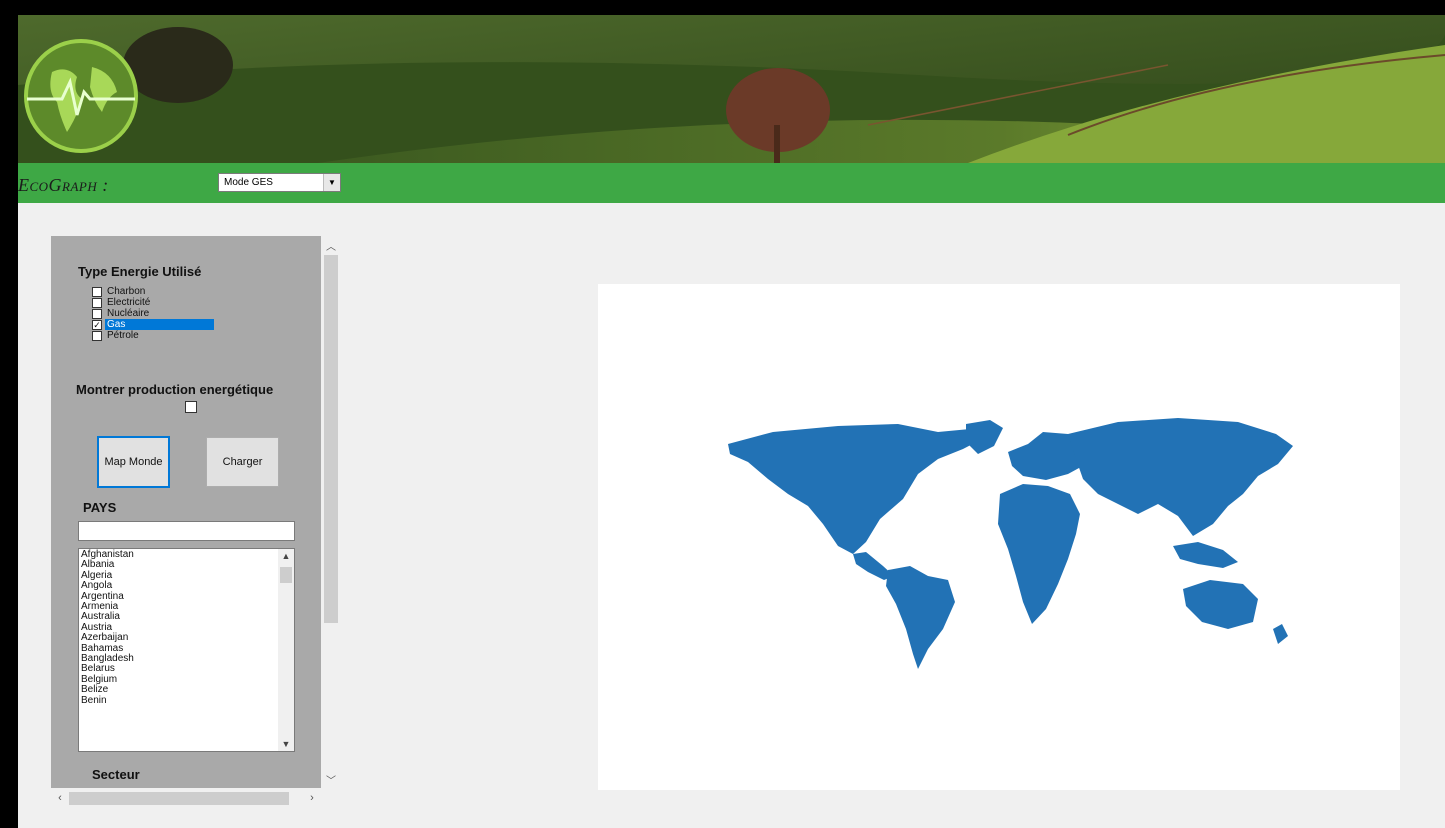 This screenshot has height=828, width=1445. What do you see at coordinates (286, 556) in the screenshot?
I see `scroll-up-icon: ▲` at bounding box center [286, 556].